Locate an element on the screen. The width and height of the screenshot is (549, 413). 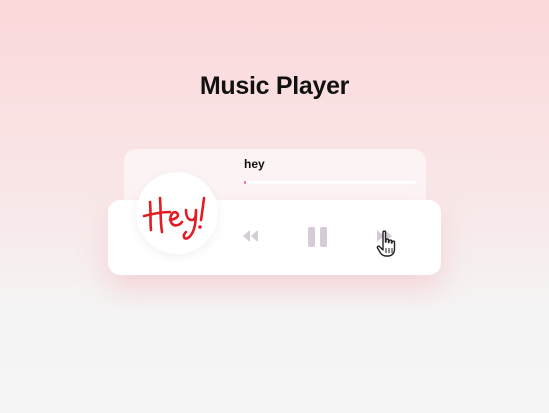
progress-bar is located at coordinates (330, 182).